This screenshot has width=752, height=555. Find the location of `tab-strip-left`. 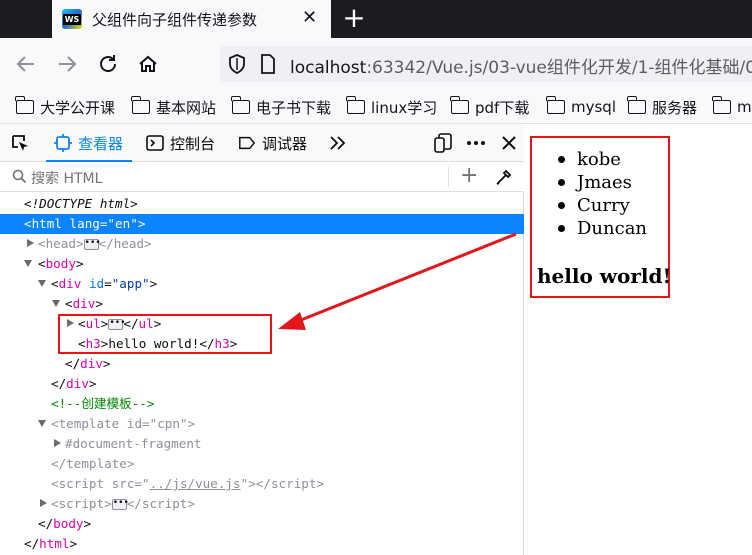

tab-strip-left is located at coordinates (26, 19).